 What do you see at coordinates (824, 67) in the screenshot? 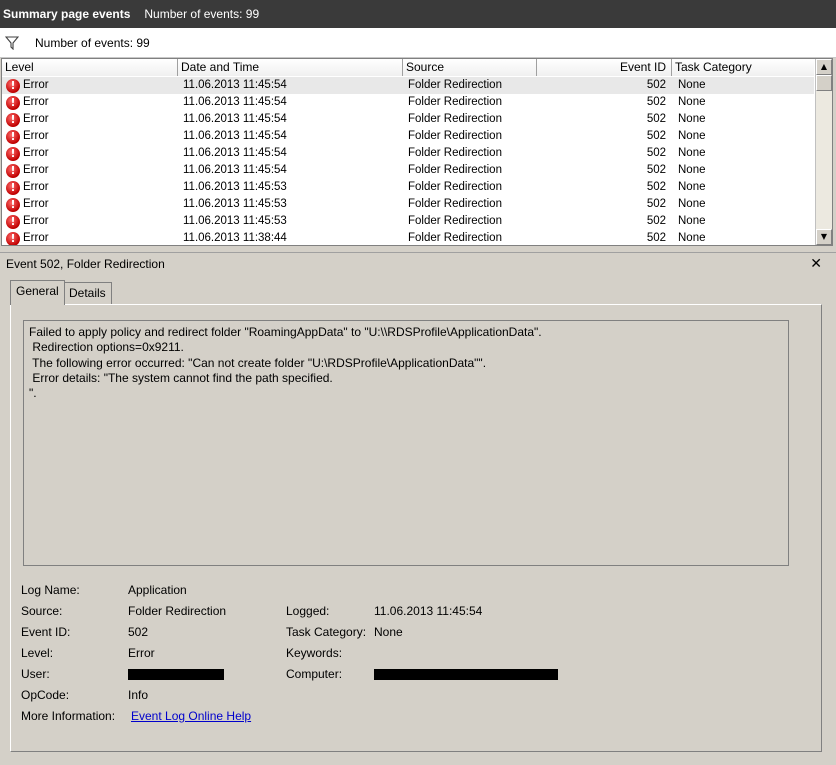
I see `scroll-up-button: ▲` at bounding box center [824, 67].